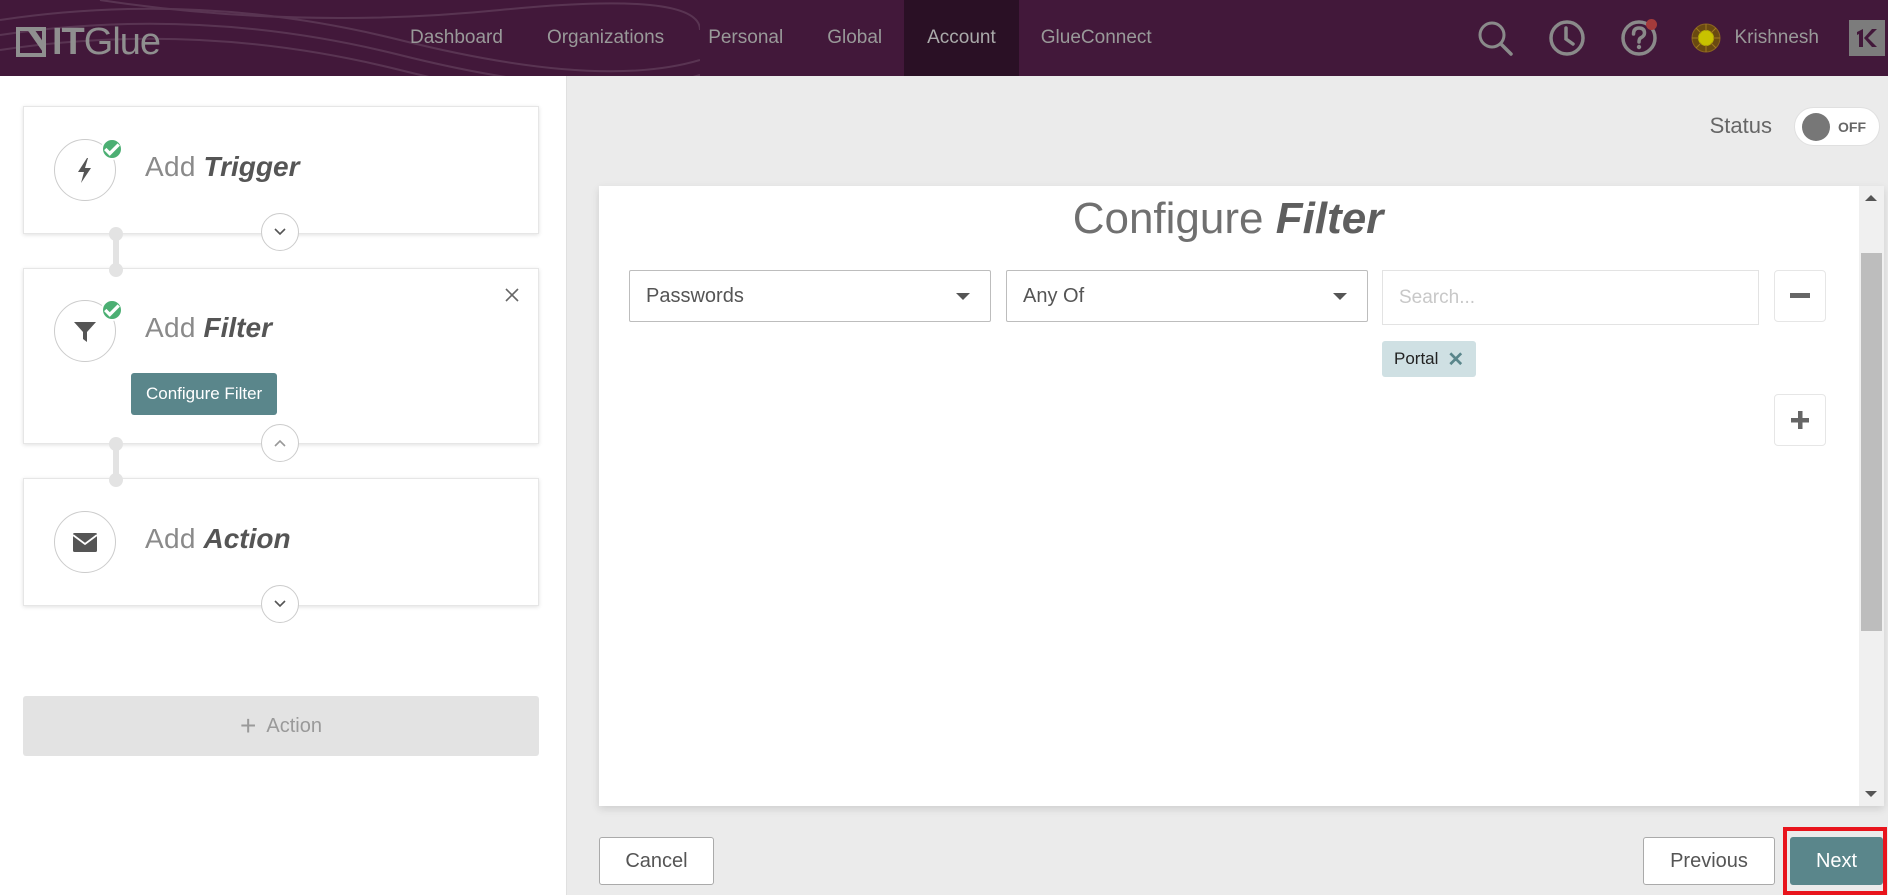  Describe the element at coordinates (512, 295) in the screenshot. I see `remove-filter-close-icon` at that location.